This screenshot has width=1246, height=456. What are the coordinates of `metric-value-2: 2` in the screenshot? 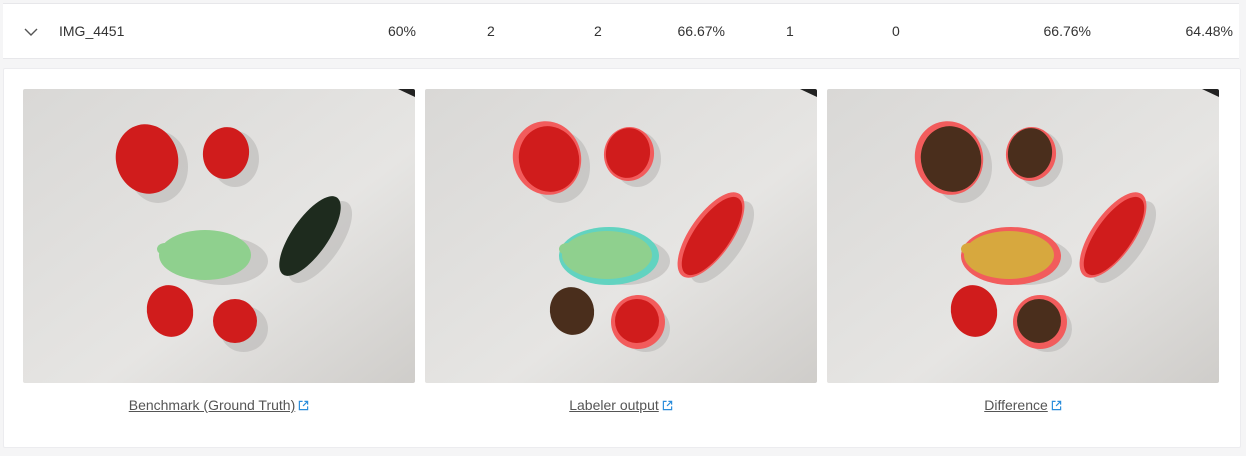 It's located at (491, 31).